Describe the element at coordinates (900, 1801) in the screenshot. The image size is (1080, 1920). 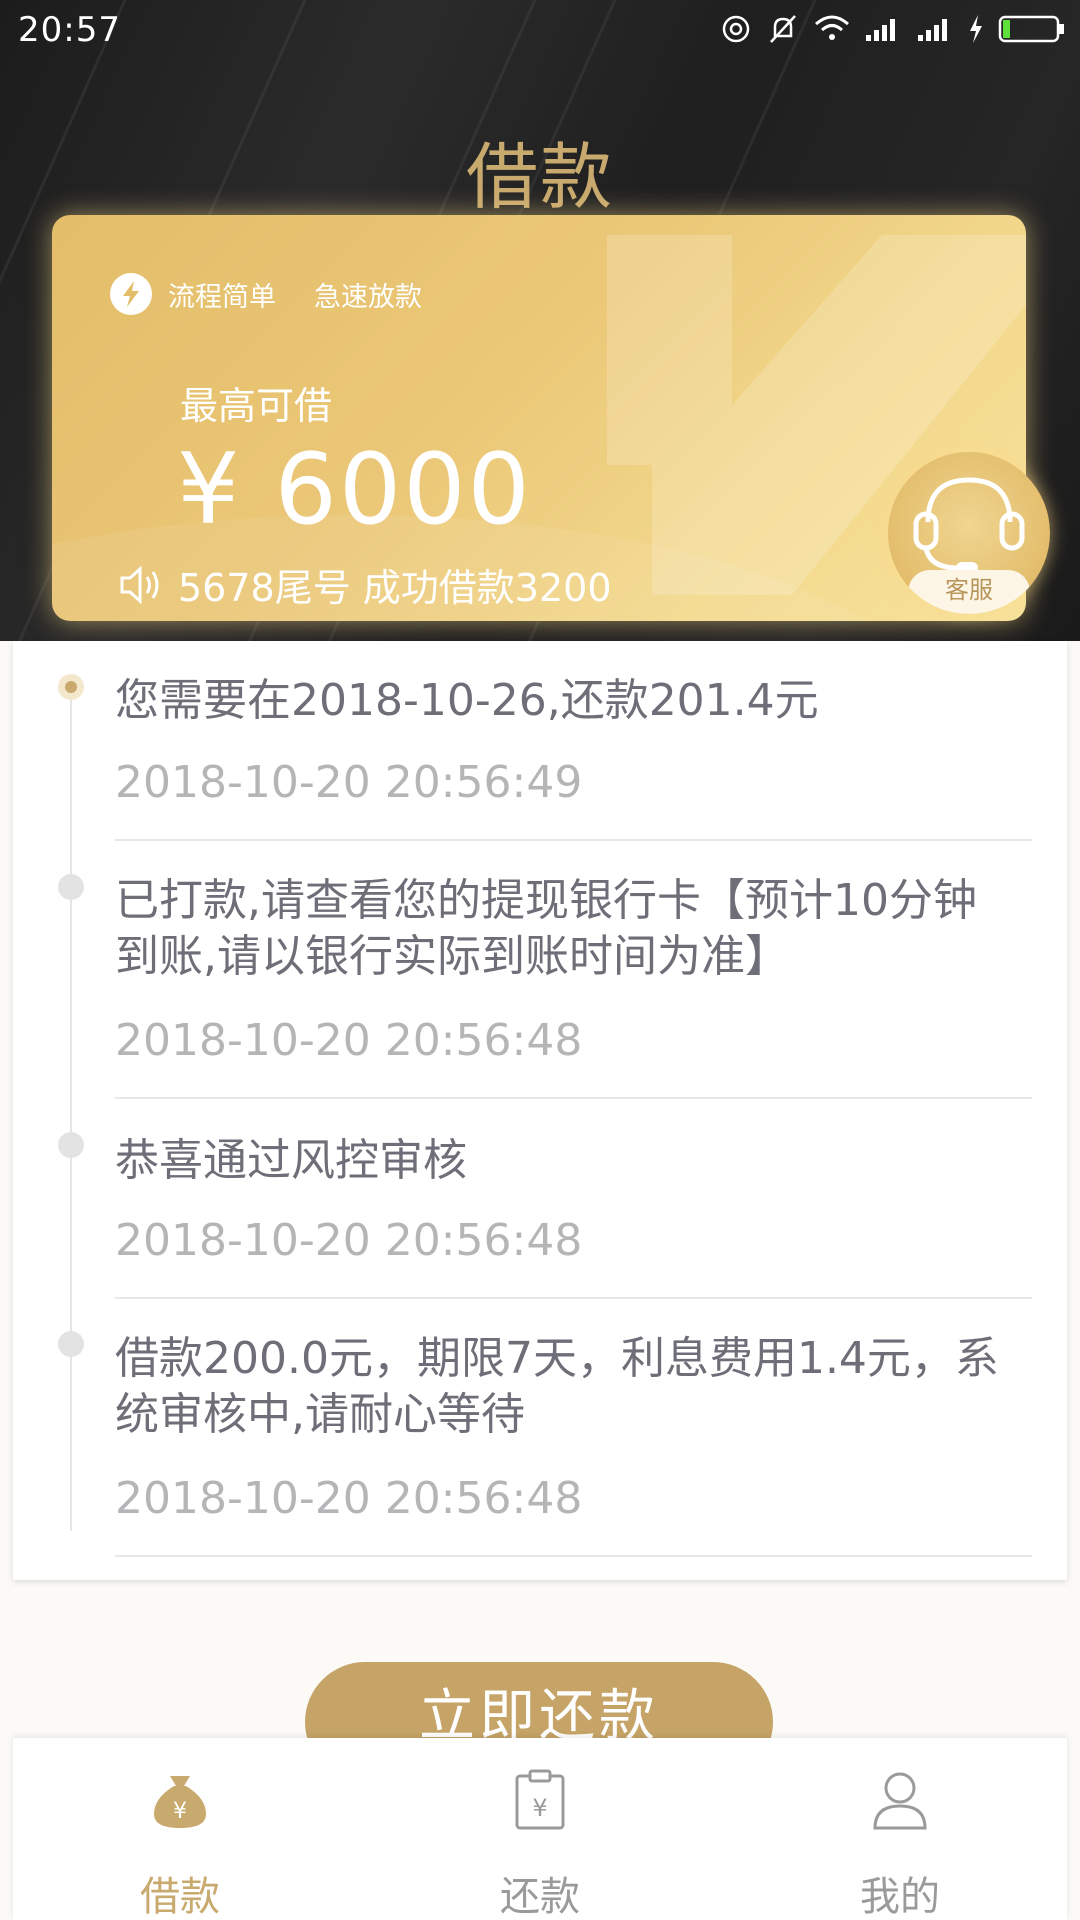
I see `user-icon` at that location.